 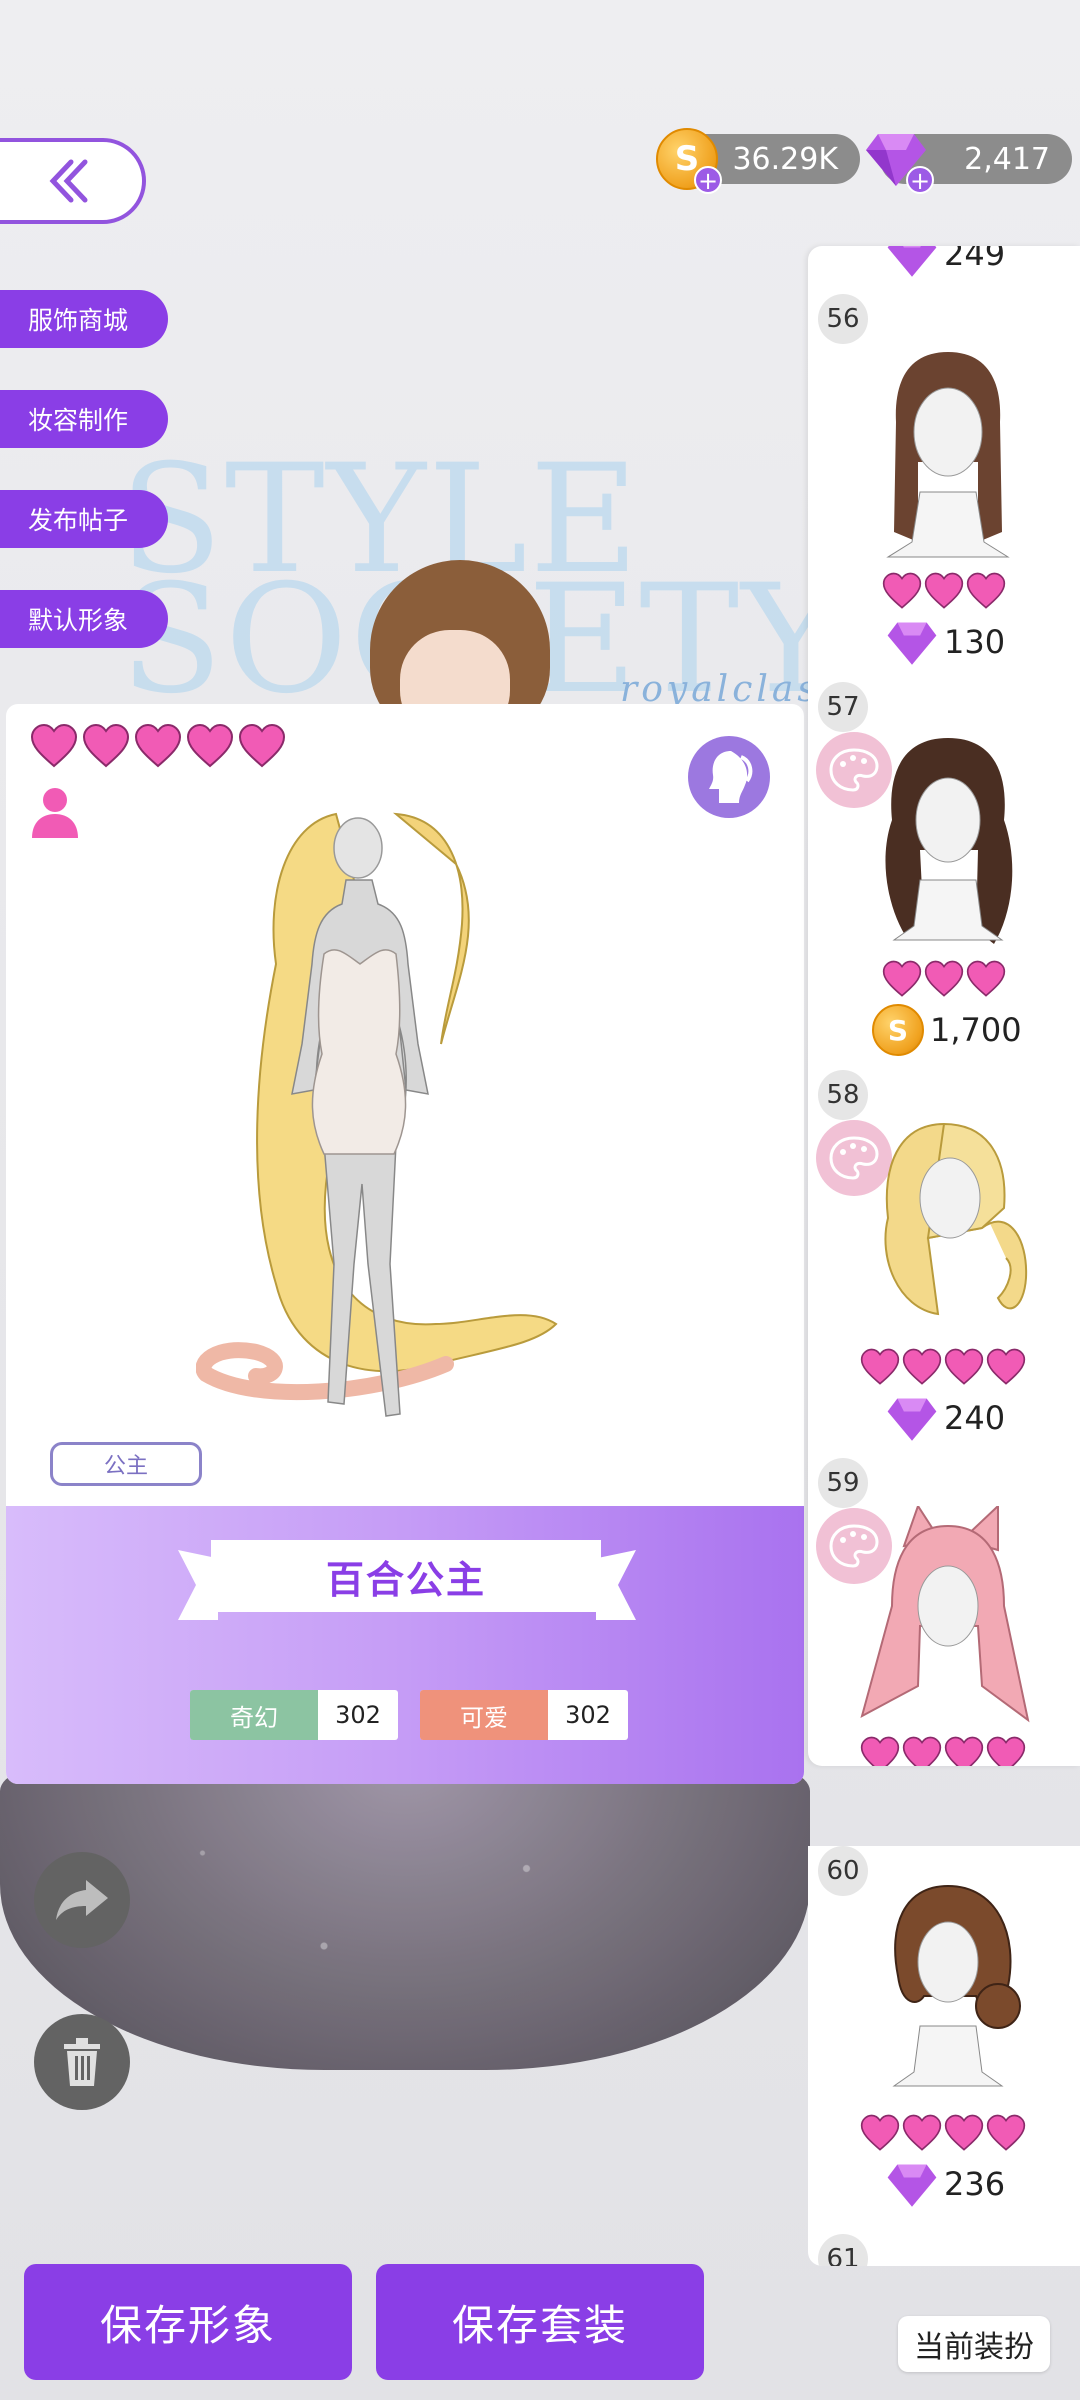 I want to click on item-price-value: 1,700, so click(x=976, y=1030).